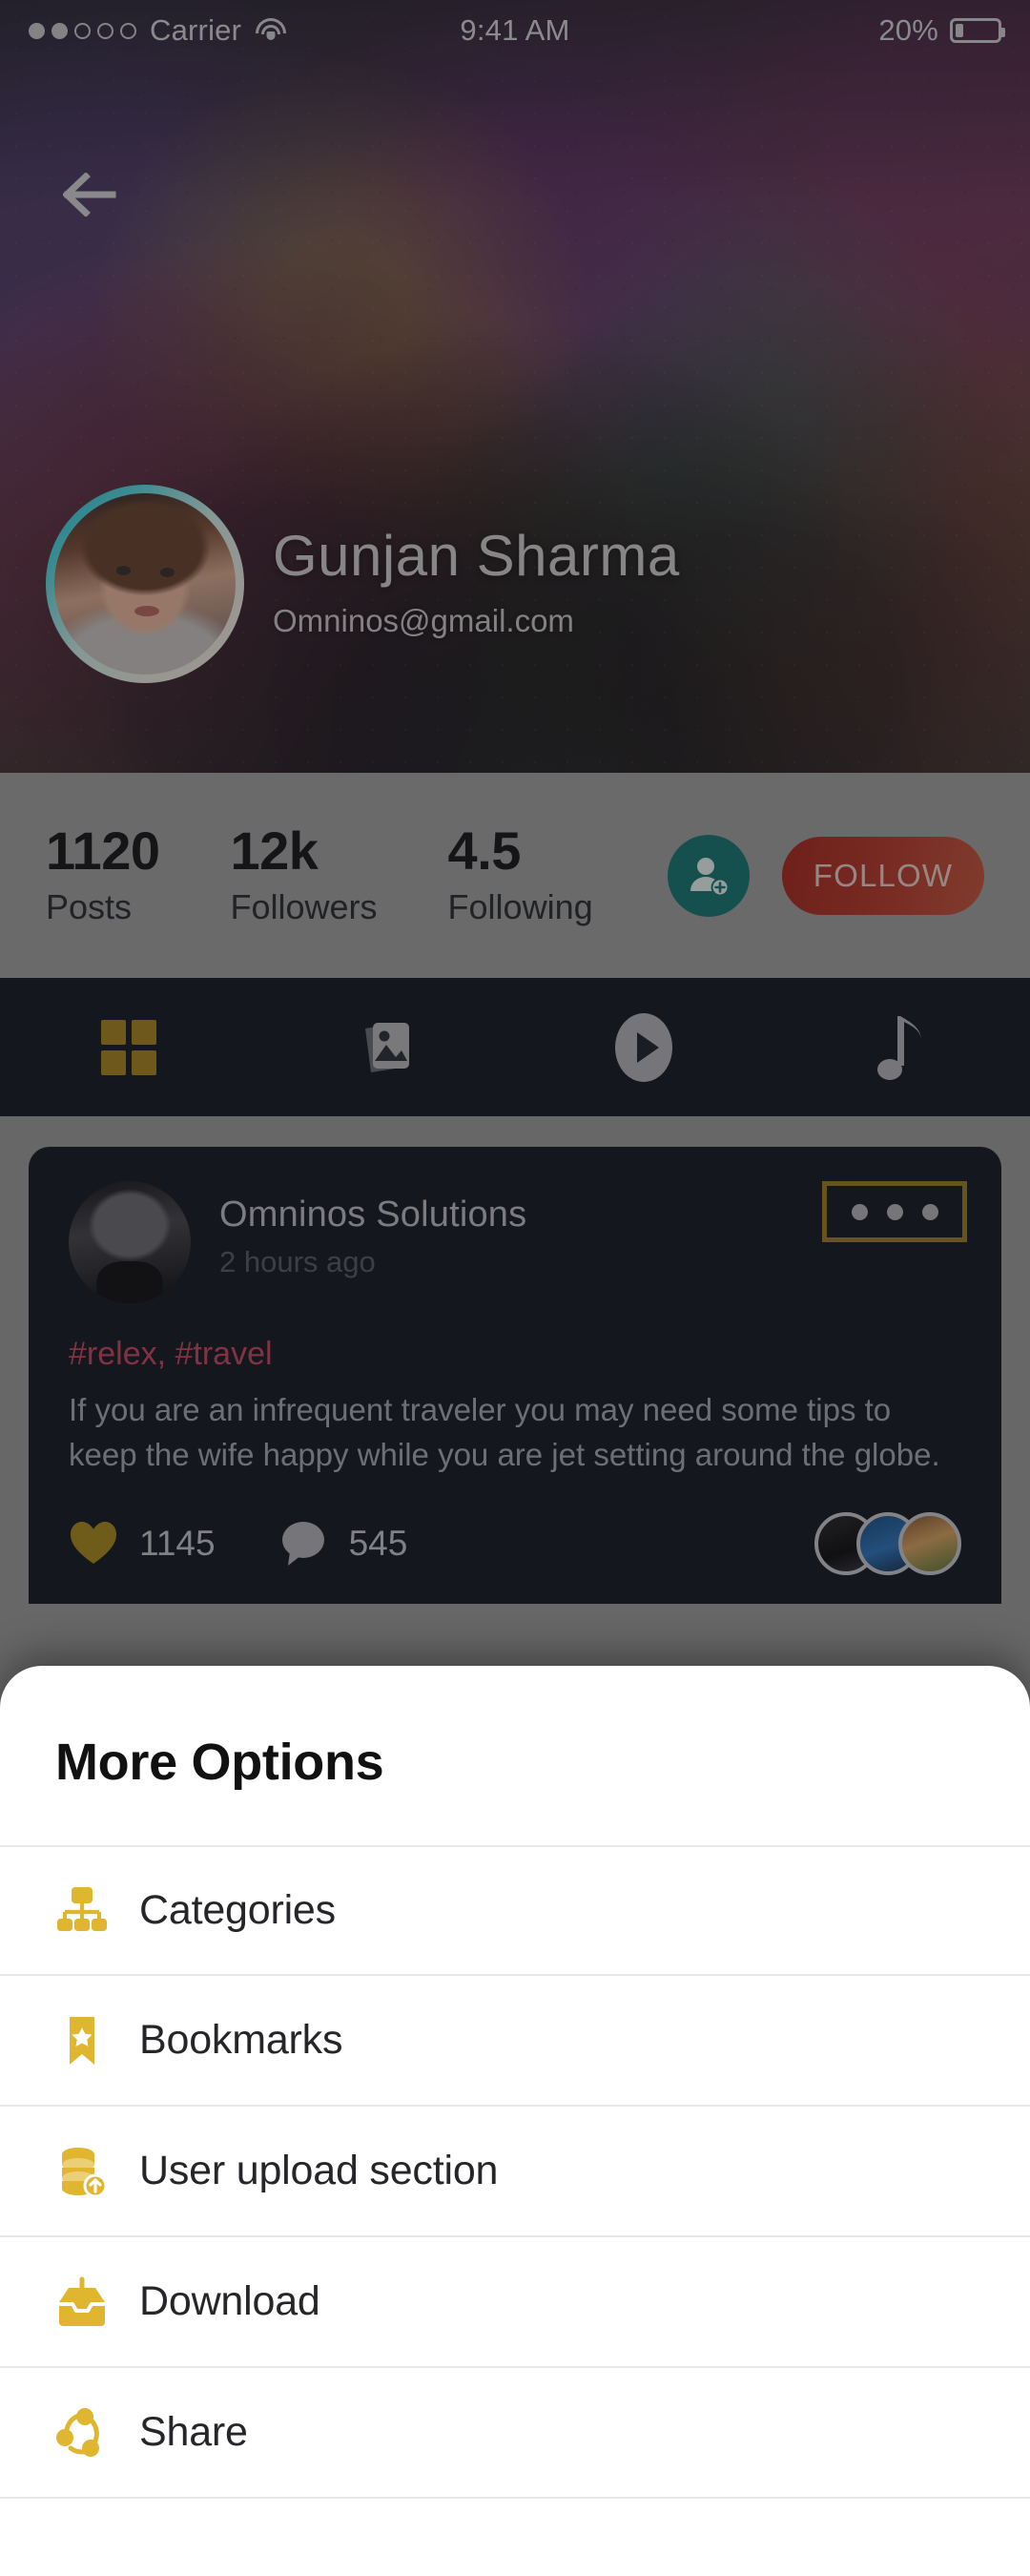 Image resolution: width=1030 pixels, height=2576 pixels. I want to click on menu-item-share: Share, so click(515, 2433).